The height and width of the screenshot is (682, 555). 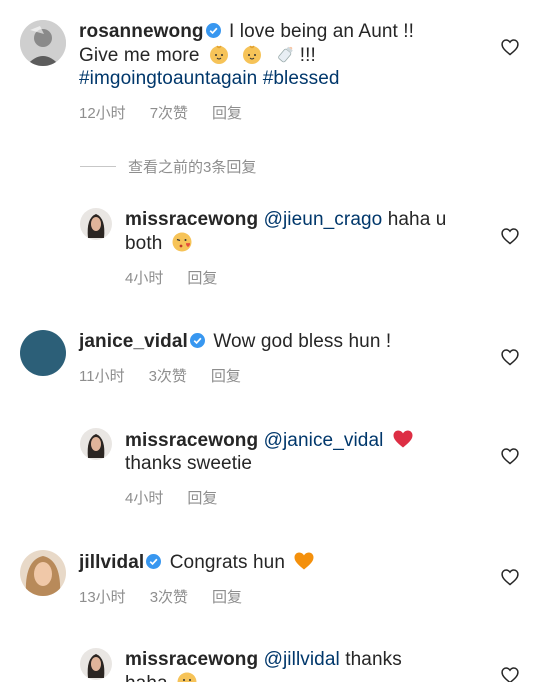 I want to click on comment-jillvidal: jillvidal Congrats hun 13小时 3次赞 回复, so click(x=169, y=578).